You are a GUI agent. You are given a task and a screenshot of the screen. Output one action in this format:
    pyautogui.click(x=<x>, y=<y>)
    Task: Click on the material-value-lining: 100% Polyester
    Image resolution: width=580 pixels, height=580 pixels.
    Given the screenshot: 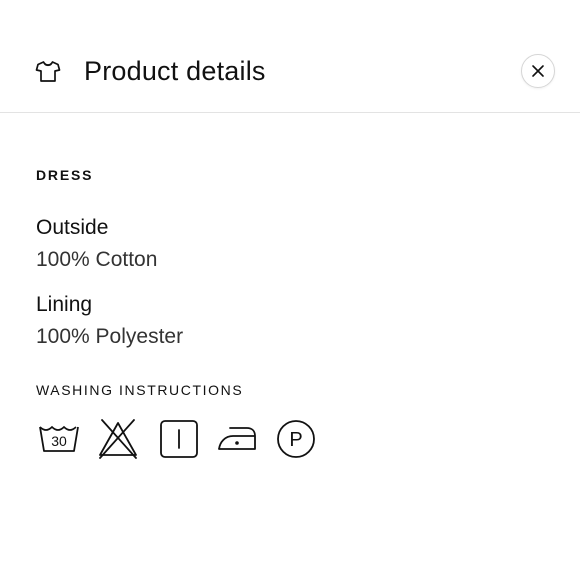 What is the action you would take?
    pyautogui.click(x=110, y=336)
    